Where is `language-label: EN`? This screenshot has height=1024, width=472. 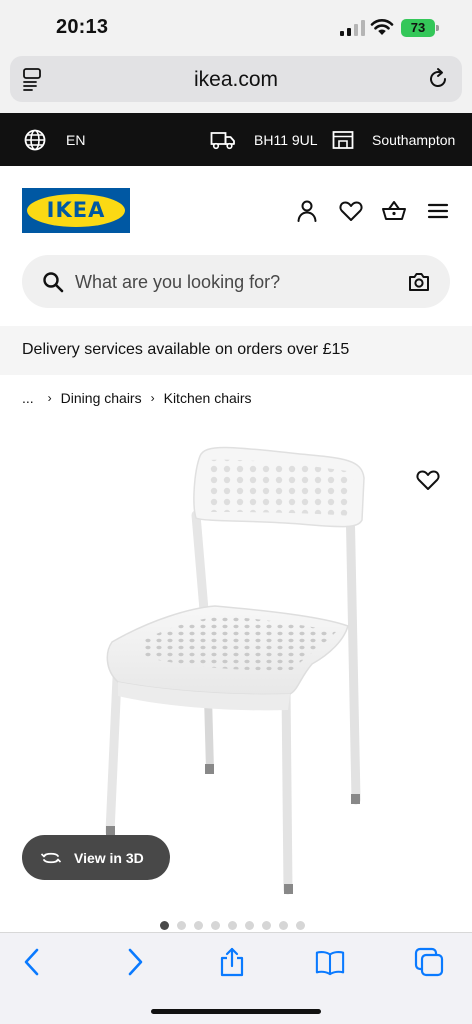 language-label: EN is located at coordinates (76, 139).